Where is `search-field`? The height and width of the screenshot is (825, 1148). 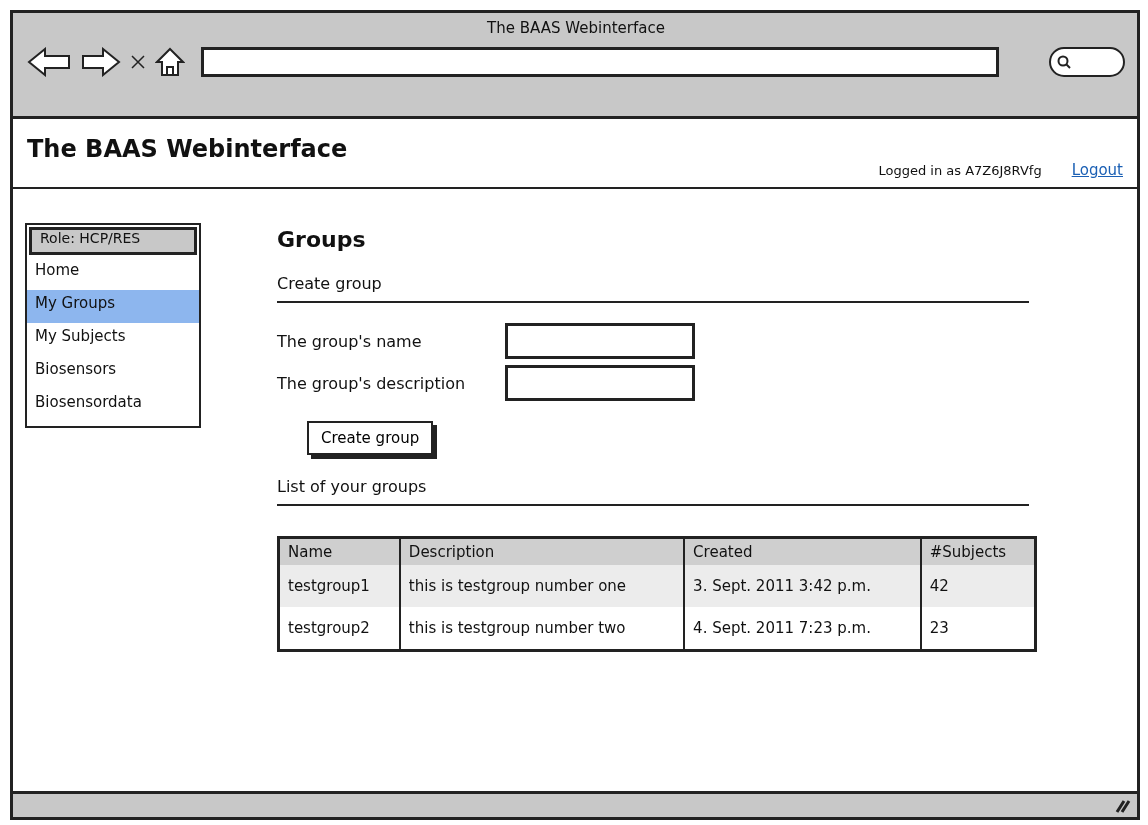 search-field is located at coordinates (1087, 62).